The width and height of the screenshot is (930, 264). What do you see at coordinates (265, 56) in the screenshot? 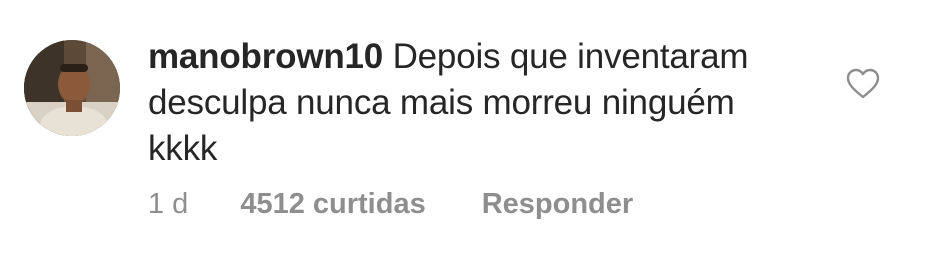
I see `comment-username: manobrown10` at bounding box center [265, 56].